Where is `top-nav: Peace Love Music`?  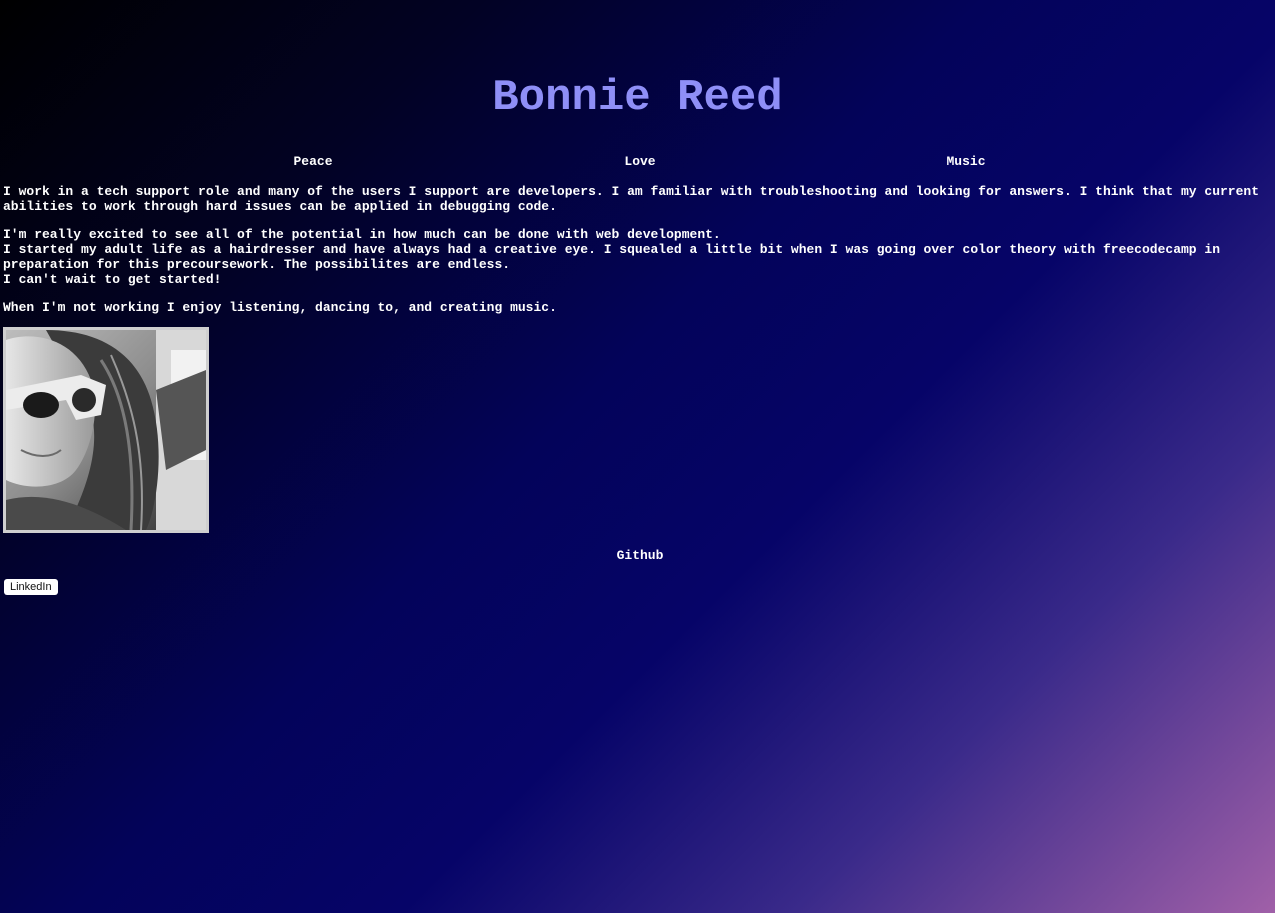 top-nav: Peace Love Music is located at coordinates (637, 163).